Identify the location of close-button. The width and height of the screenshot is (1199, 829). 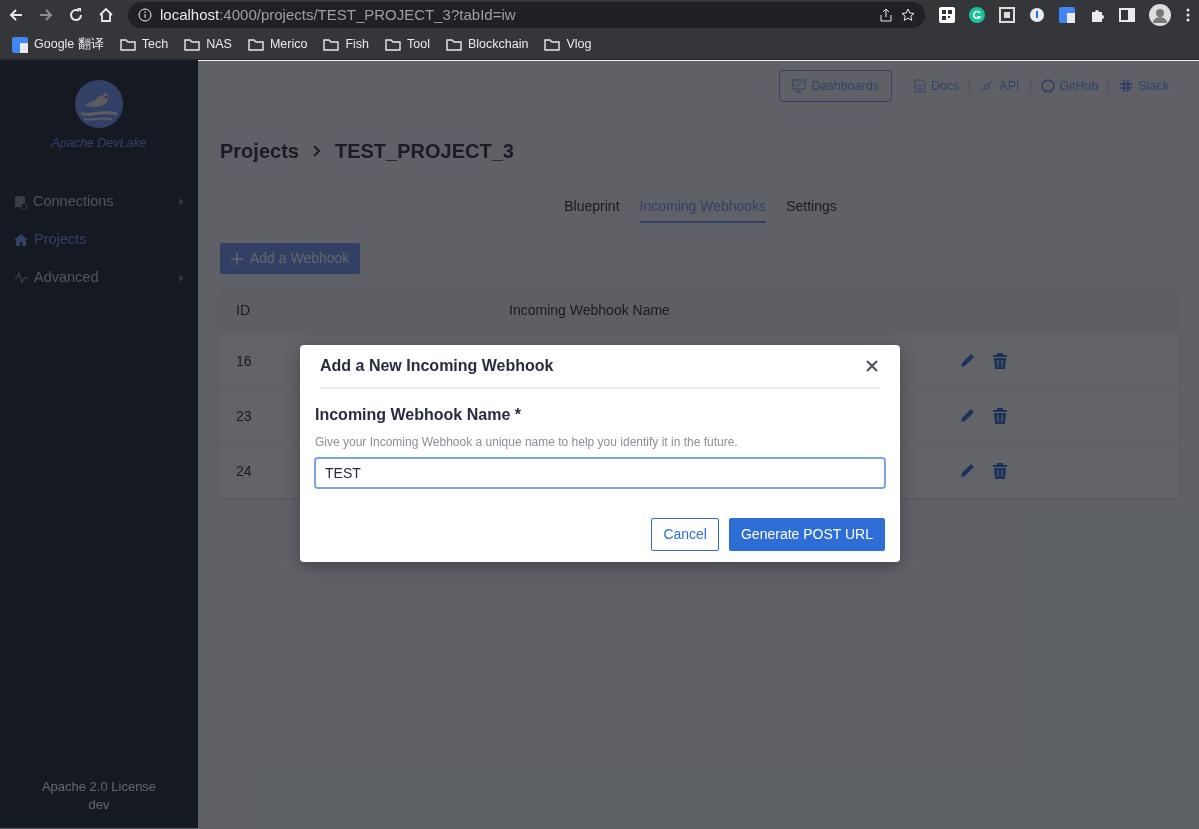
(872, 366).